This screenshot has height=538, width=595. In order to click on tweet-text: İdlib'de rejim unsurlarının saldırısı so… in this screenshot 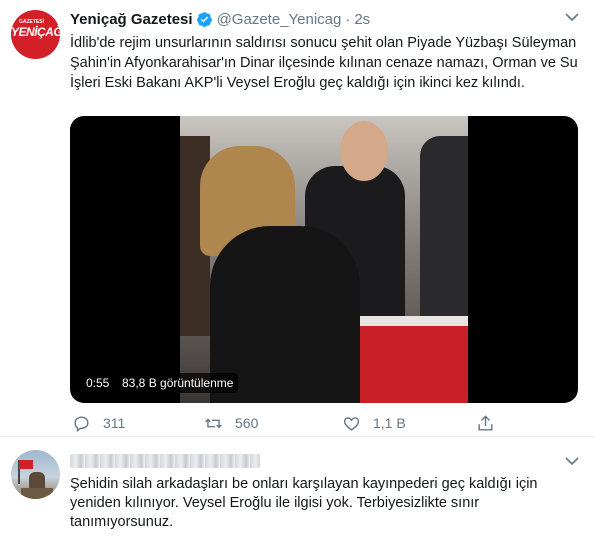, I will do `click(324, 63)`.